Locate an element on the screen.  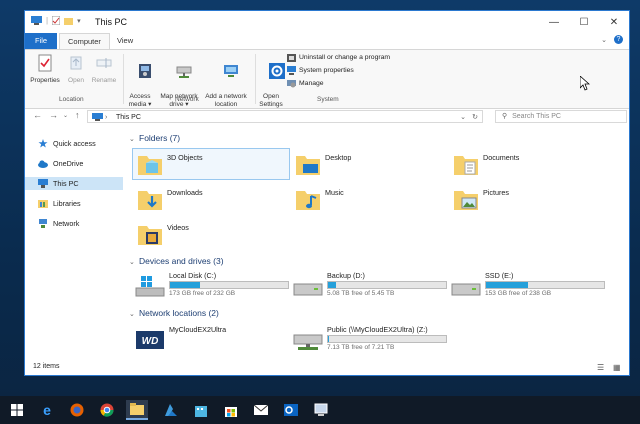
window-title: This PC is located at coordinates (111, 22).